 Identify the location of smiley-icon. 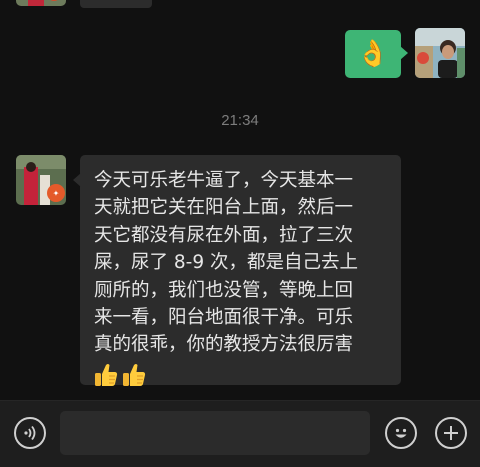
(401, 433).